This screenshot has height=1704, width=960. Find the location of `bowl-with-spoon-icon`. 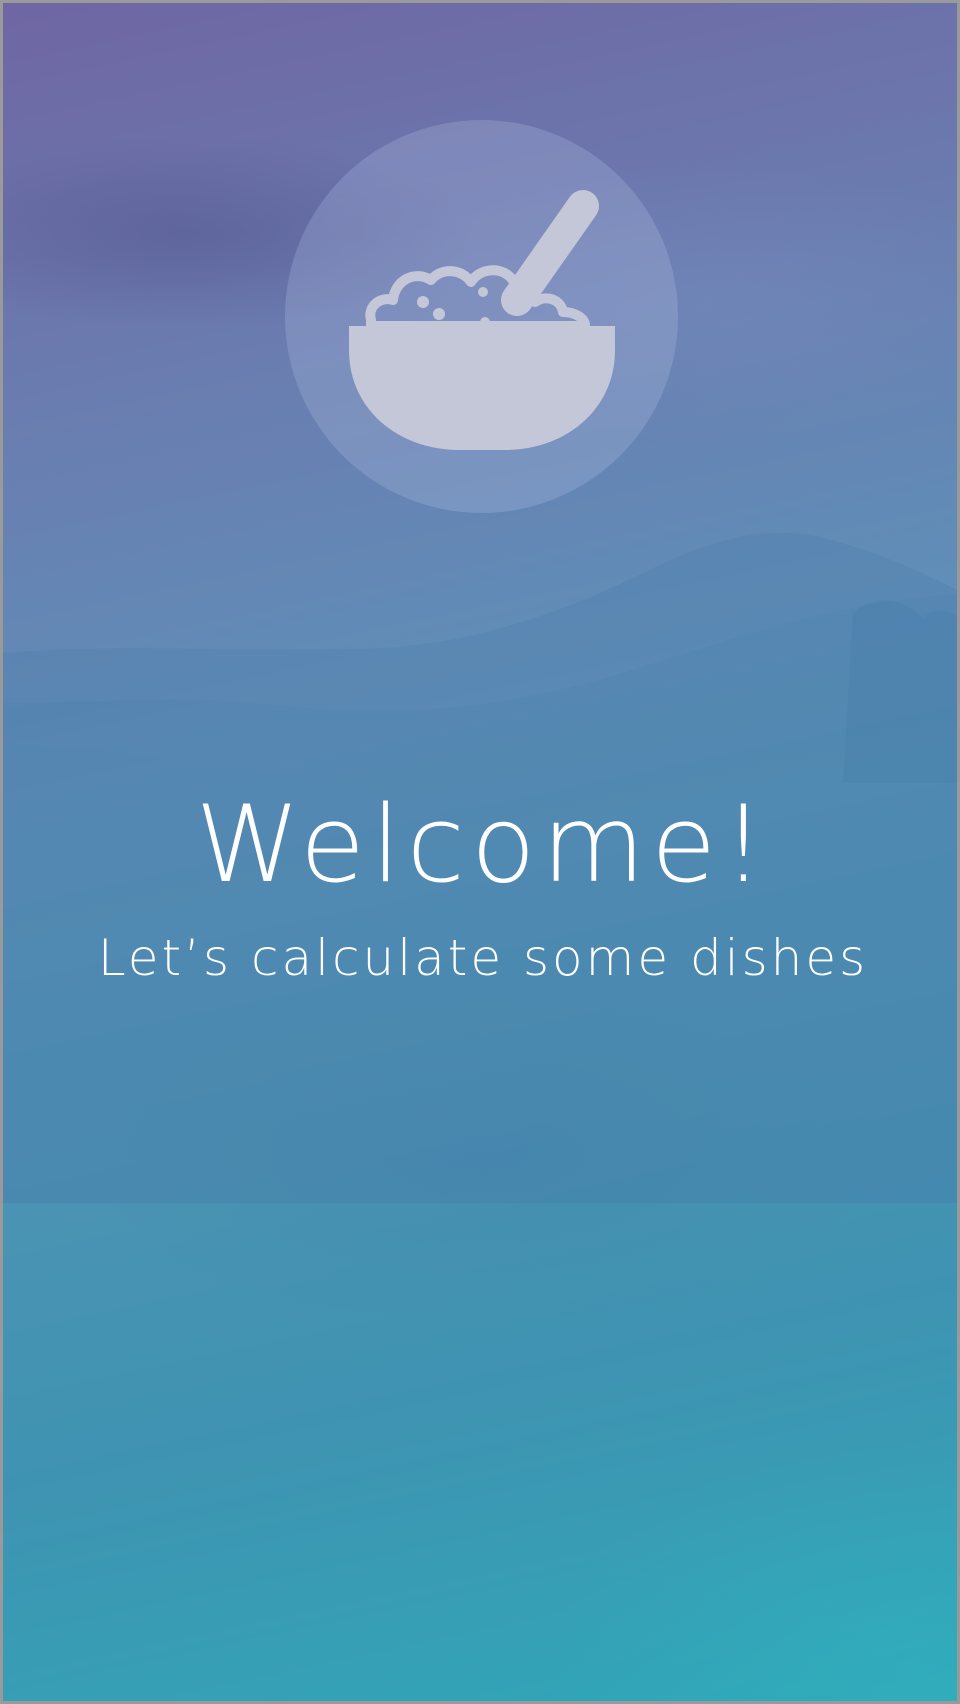

bowl-with-spoon-icon is located at coordinates (482, 320).